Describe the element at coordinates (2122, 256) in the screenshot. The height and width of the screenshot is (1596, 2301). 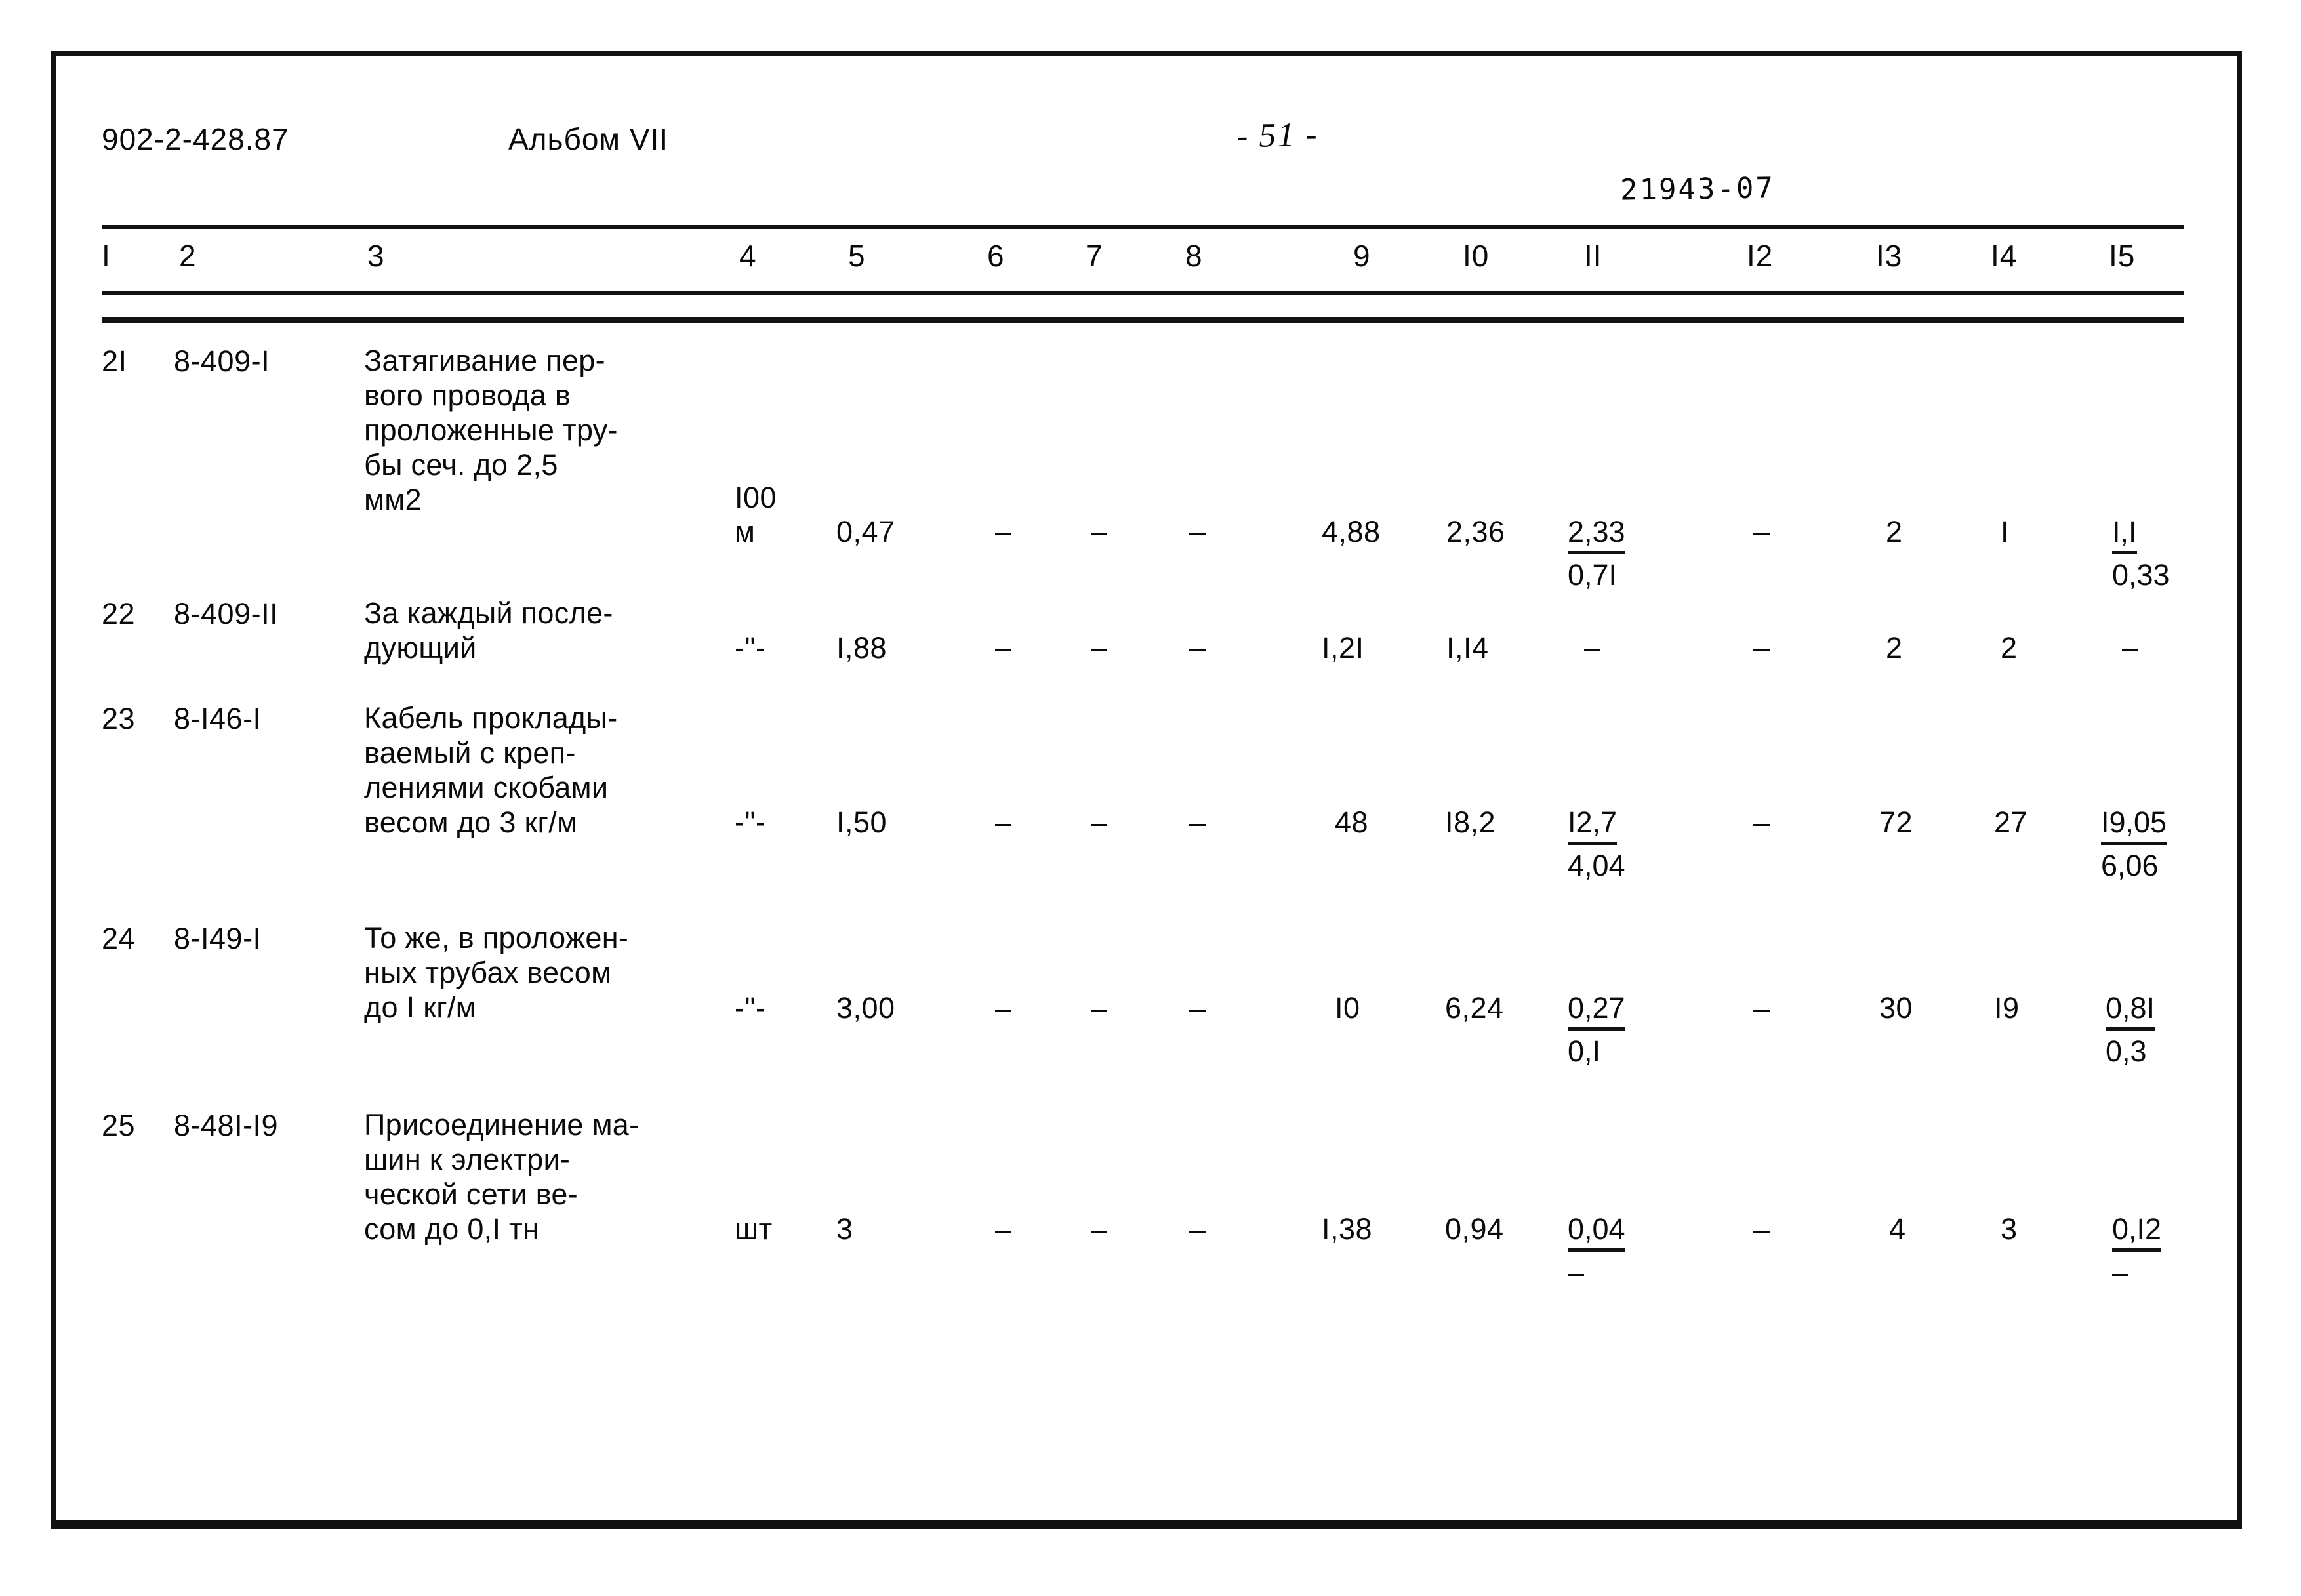
I see `column-header-15: I5` at that location.